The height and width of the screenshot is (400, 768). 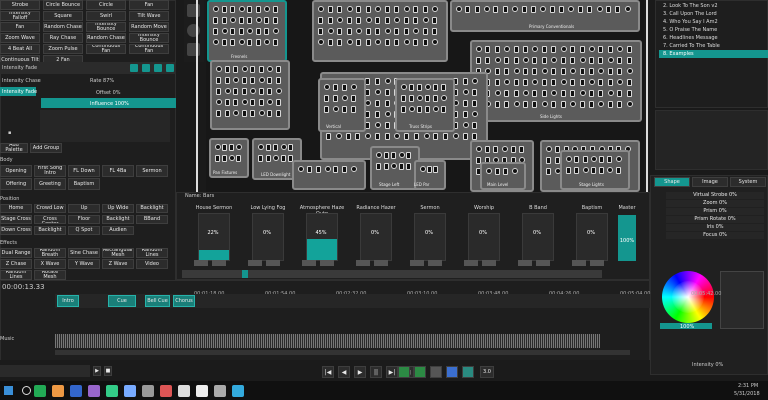 What do you see at coordinates (19, 92) in the screenshot?
I see `fx-list-item: Intensity Fade` at bounding box center [19, 92].